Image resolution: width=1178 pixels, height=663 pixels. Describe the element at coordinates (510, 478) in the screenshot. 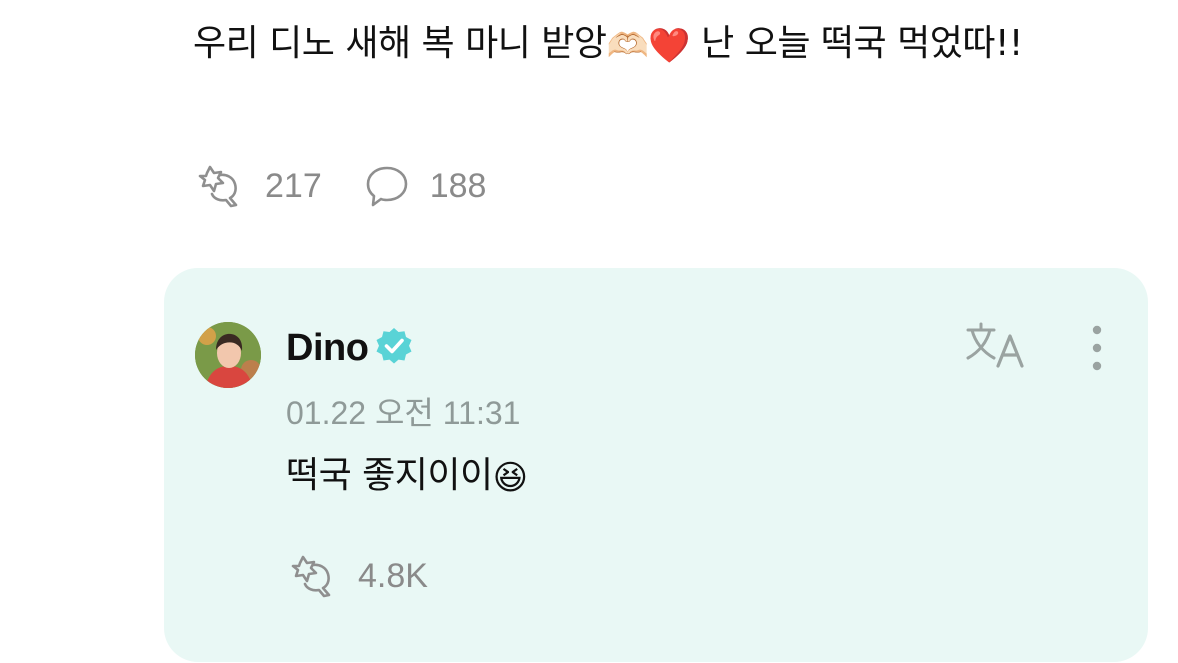

I see `laughing-emoji: 😆` at that location.